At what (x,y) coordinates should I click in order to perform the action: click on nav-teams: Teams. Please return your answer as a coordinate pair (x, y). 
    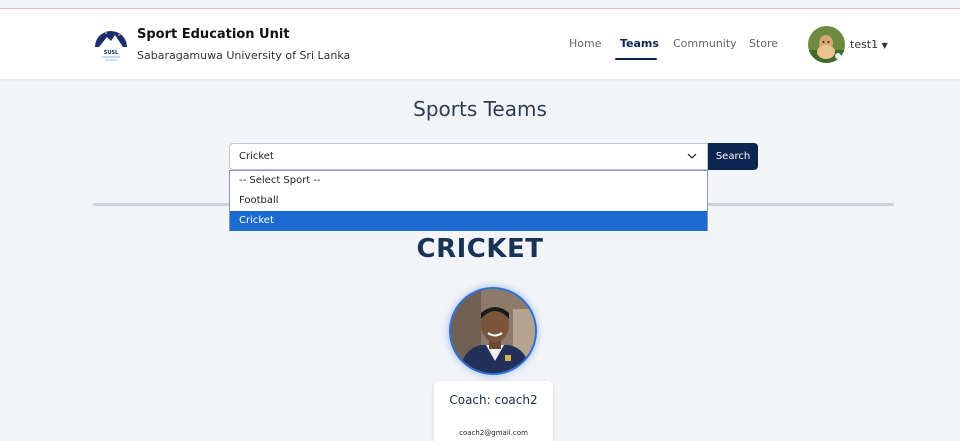
    Looking at the image, I should click on (639, 43).